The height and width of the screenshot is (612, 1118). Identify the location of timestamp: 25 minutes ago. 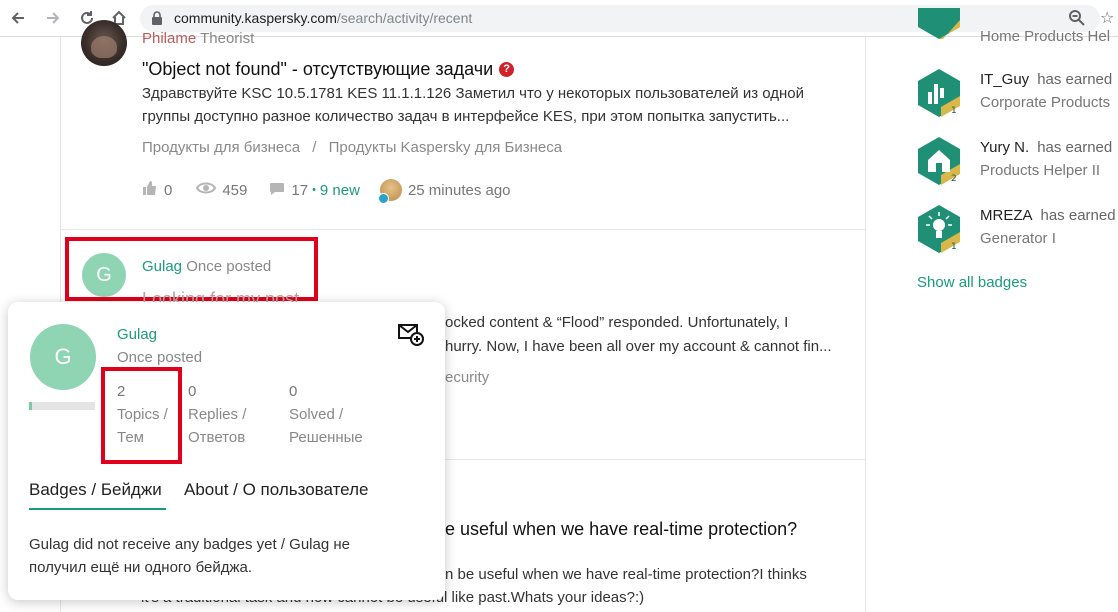
(459, 190).